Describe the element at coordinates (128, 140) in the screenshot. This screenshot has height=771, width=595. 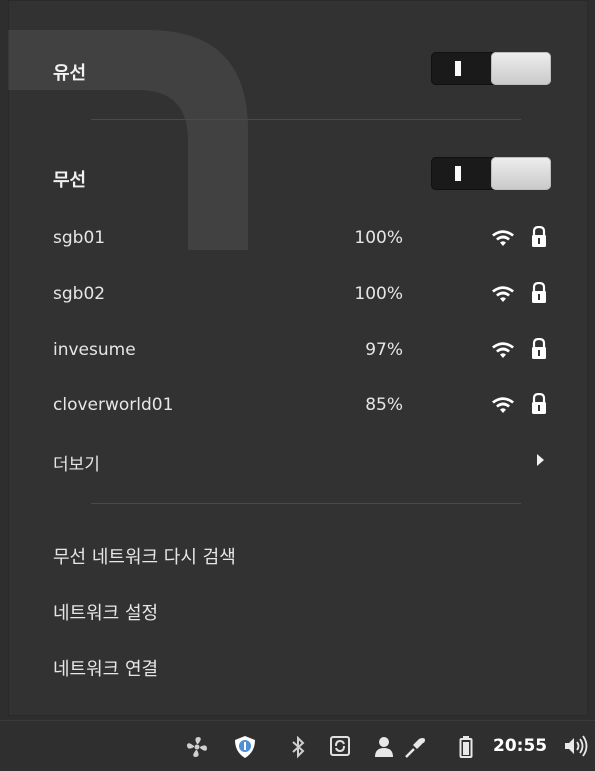
I see `watermark-logo` at that location.